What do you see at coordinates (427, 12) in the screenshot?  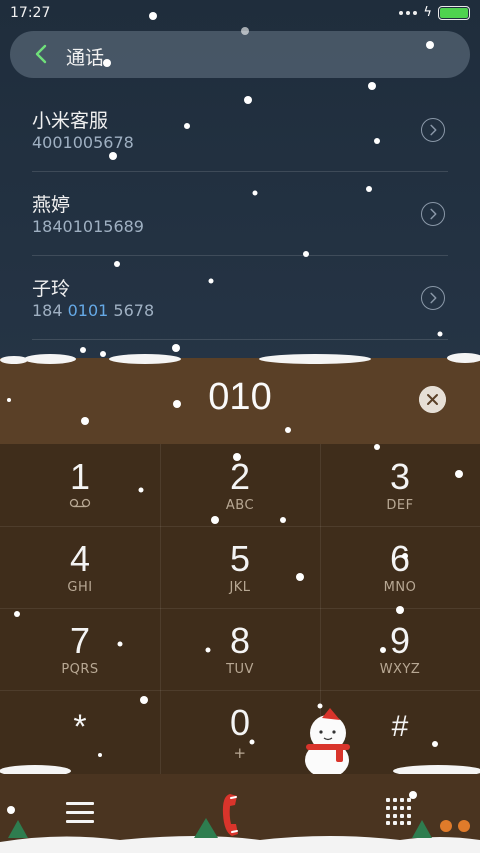 I see `charging-icon: ϟ` at bounding box center [427, 12].